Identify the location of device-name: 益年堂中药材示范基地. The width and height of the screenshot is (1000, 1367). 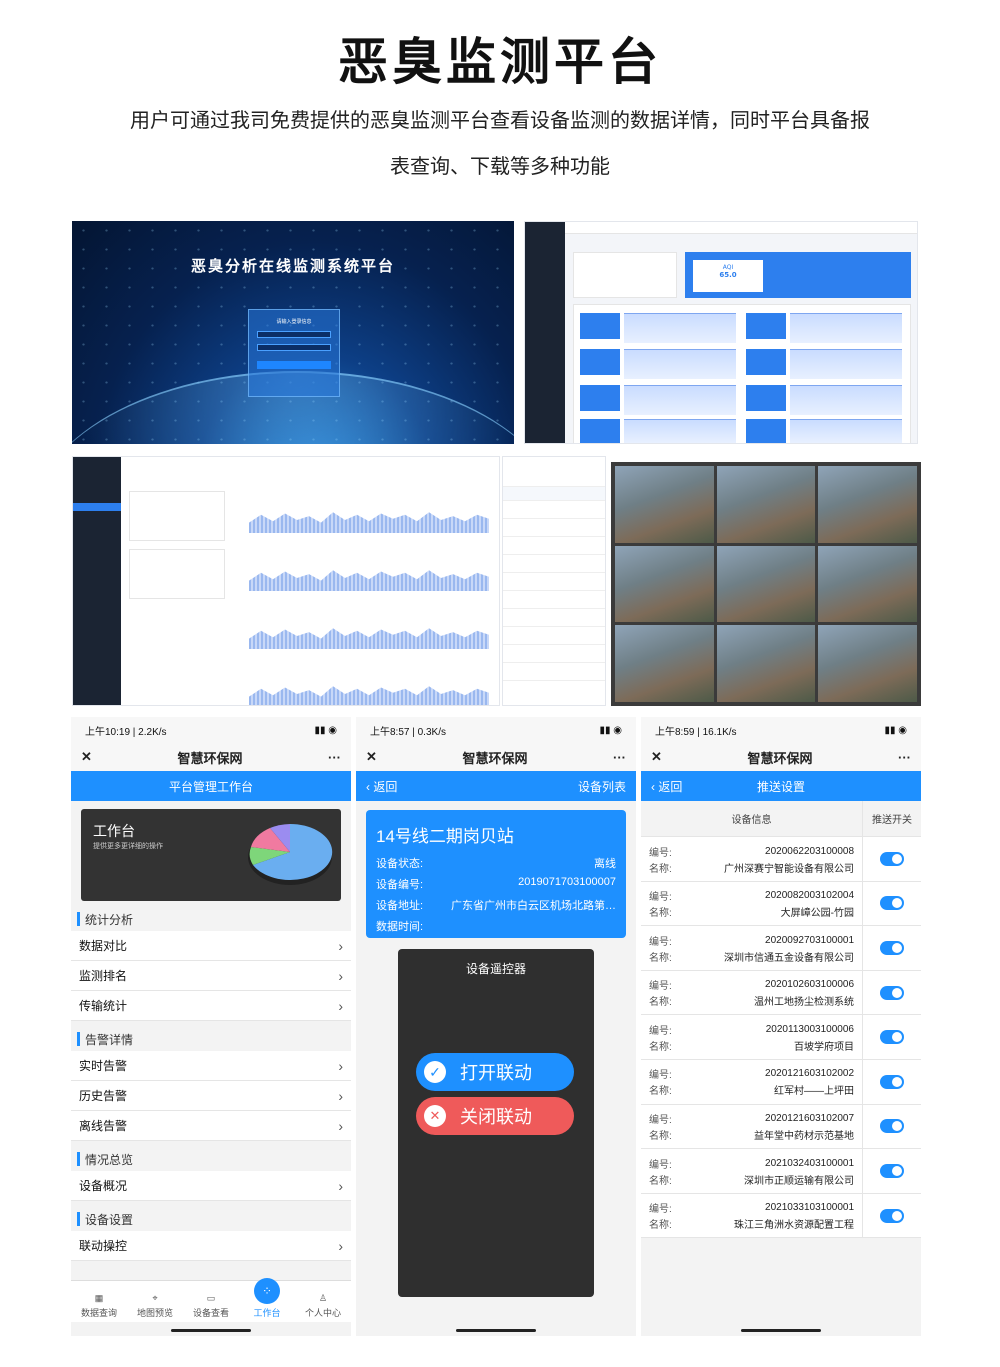
(804, 1137).